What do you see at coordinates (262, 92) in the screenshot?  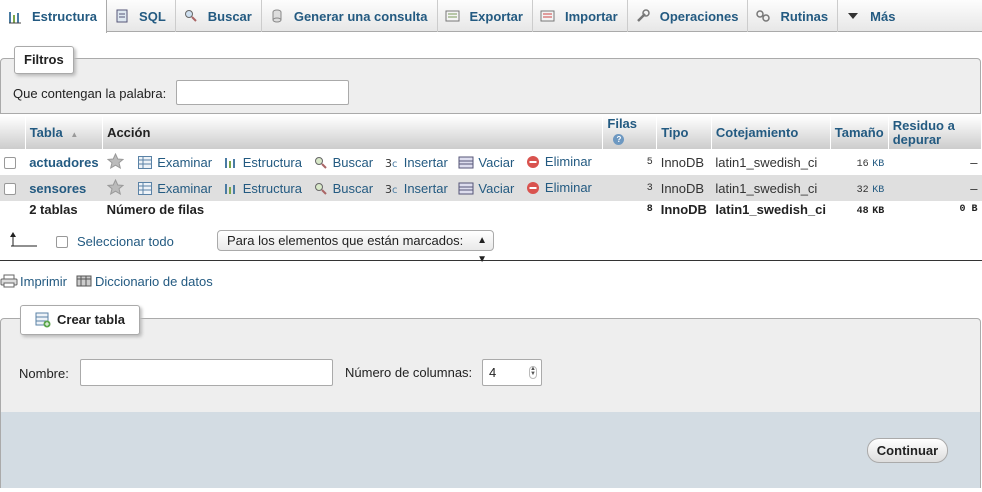 I see `filter-input` at bounding box center [262, 92].